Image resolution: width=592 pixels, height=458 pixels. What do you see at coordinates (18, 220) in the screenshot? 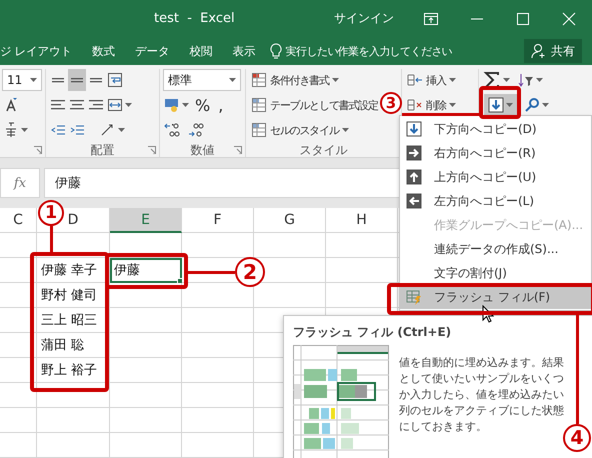
I see `column-header: C` at bounding box center [18, 220].